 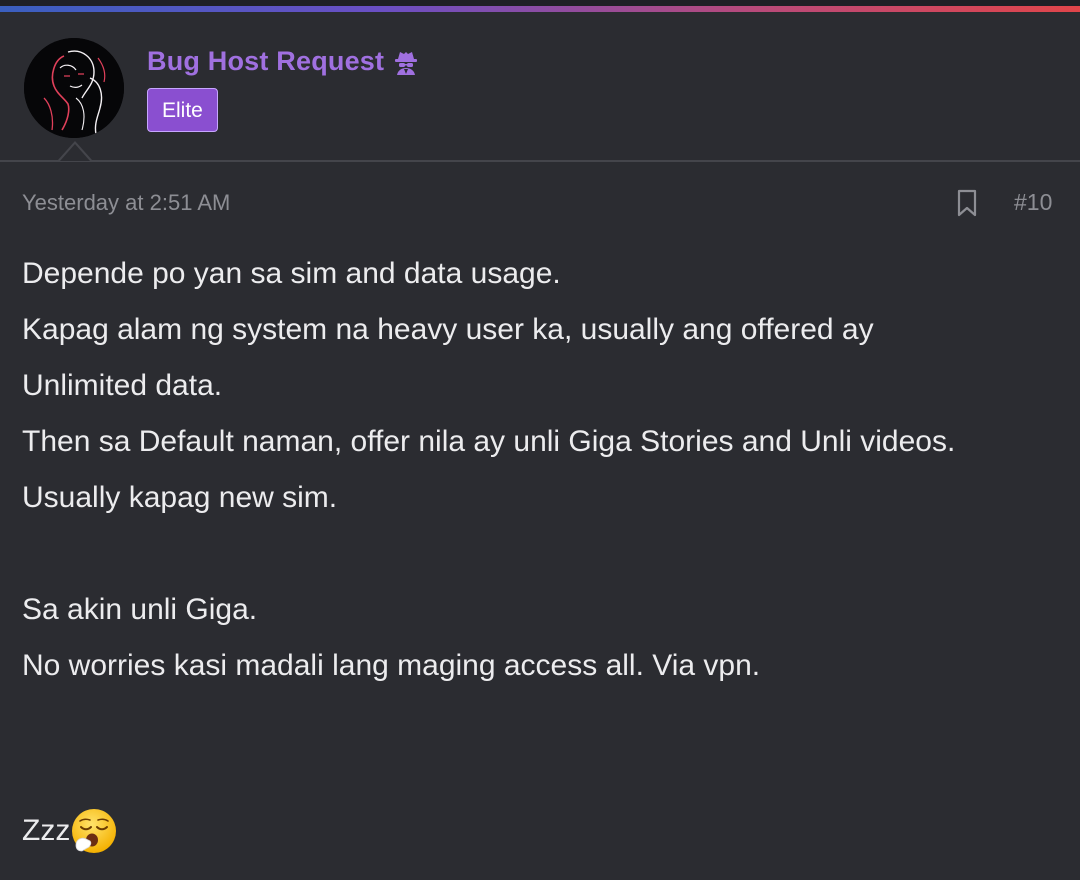 I want to click on avatar-pointer-fill, so click(x=75, y=152).